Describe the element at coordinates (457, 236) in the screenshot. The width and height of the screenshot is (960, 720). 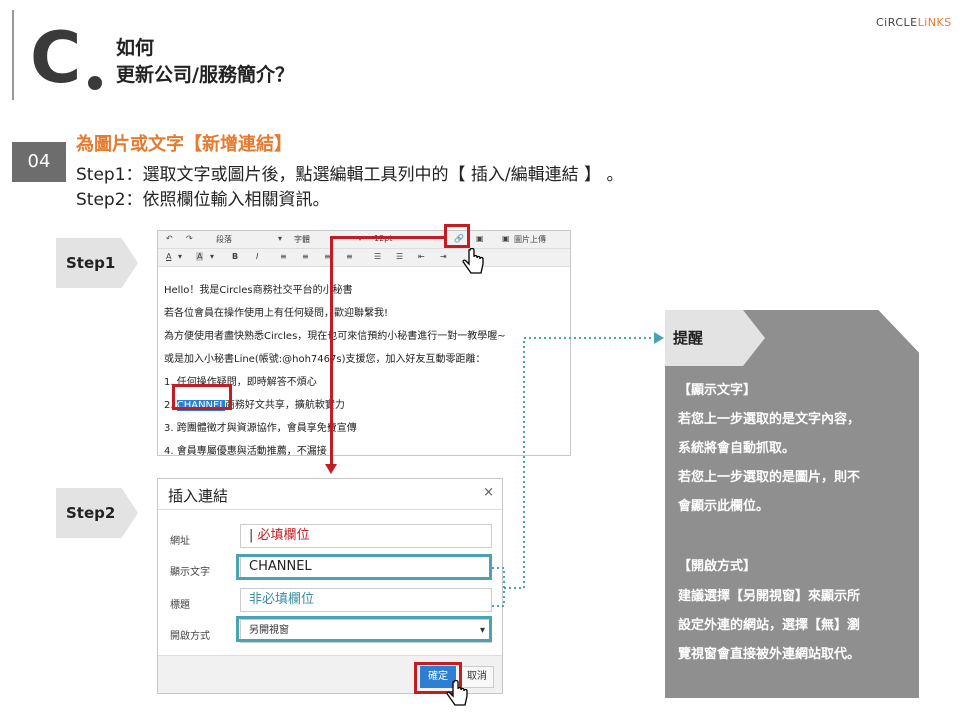
I see `link-button-highlight` at that location.